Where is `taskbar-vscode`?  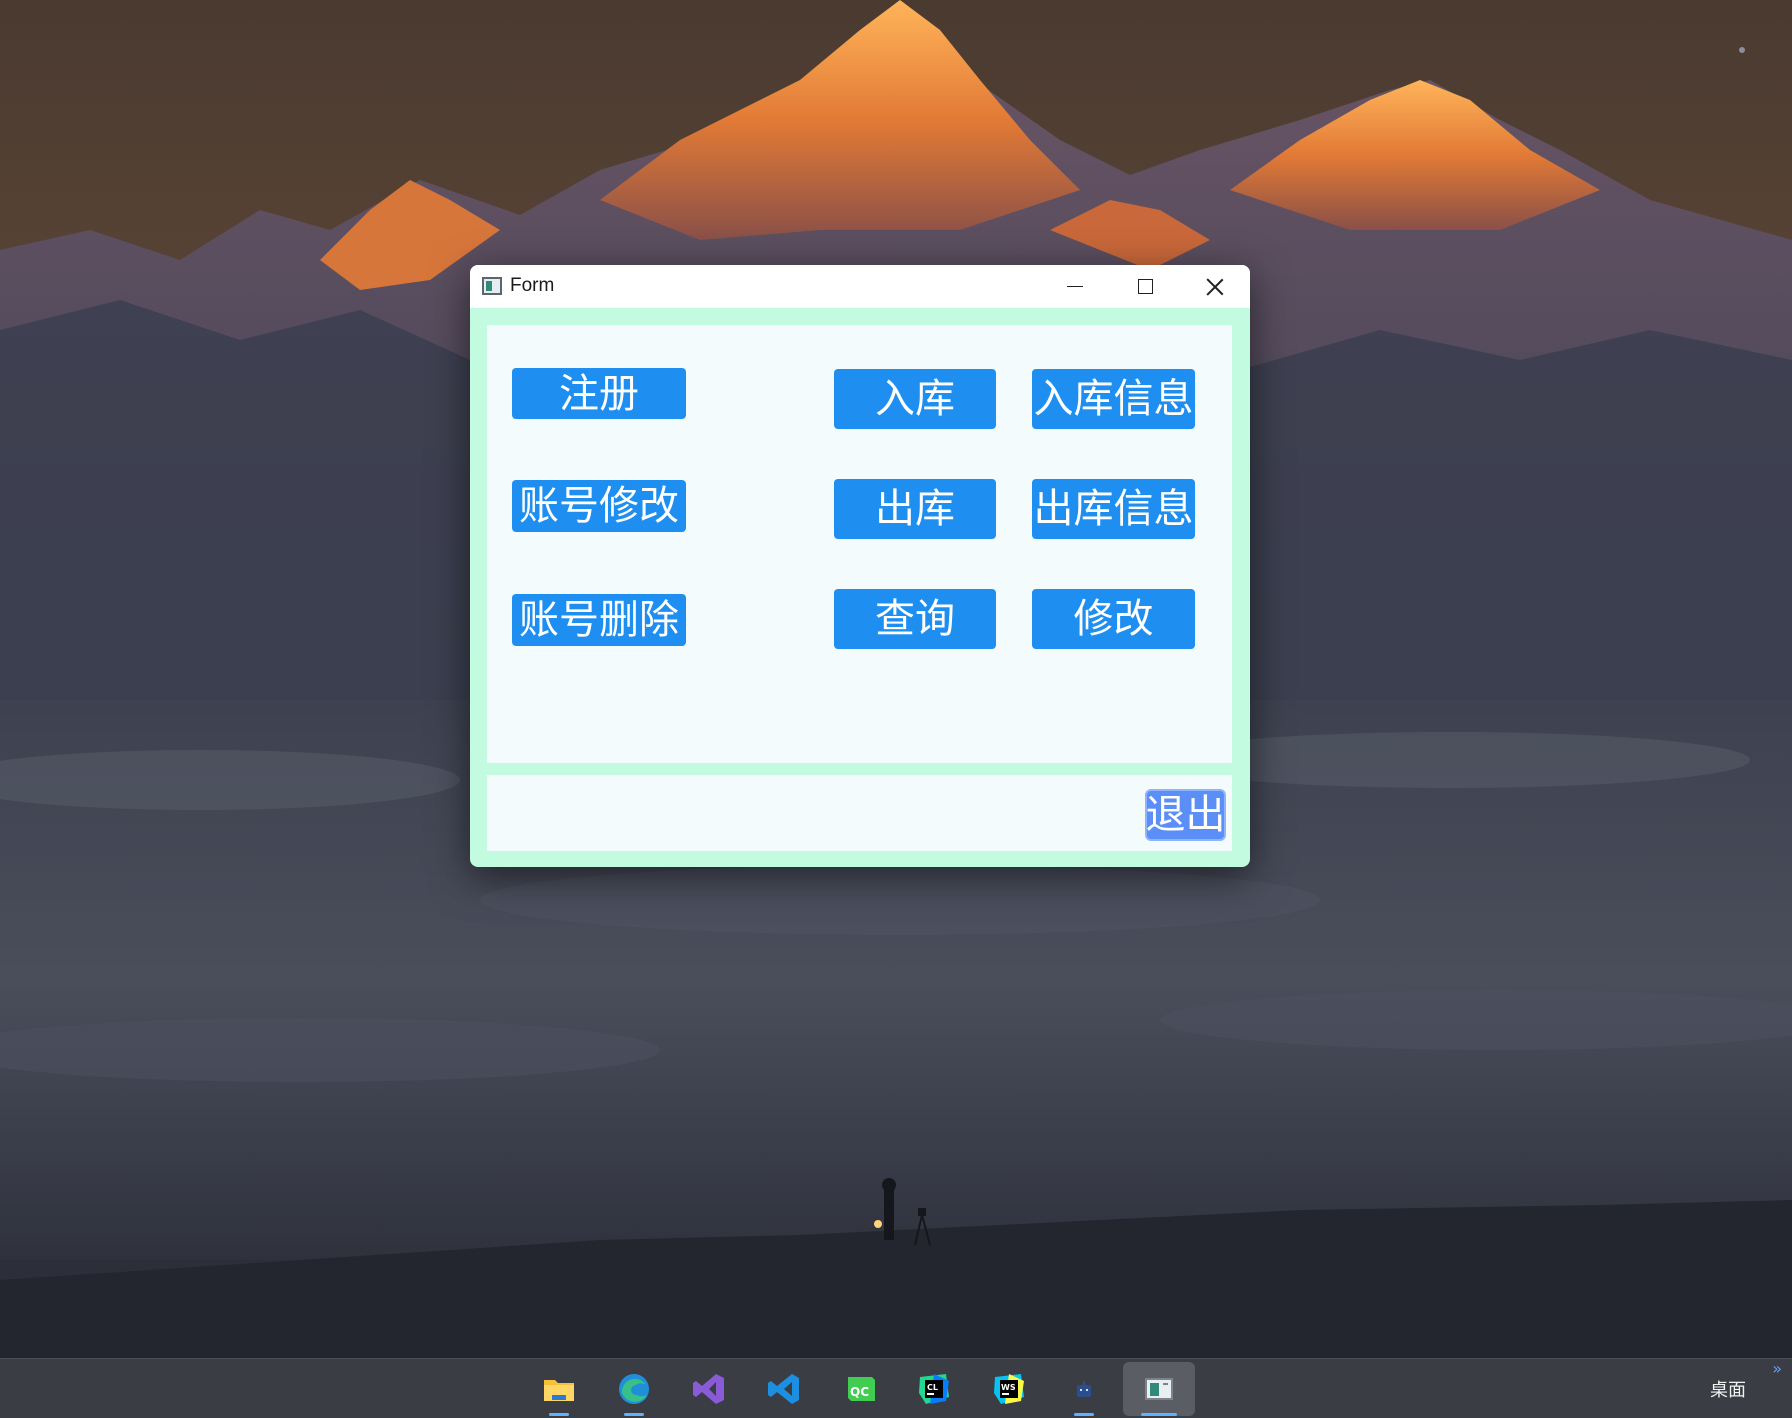
taskbar-vscode is located at coordinates (784, 1389).